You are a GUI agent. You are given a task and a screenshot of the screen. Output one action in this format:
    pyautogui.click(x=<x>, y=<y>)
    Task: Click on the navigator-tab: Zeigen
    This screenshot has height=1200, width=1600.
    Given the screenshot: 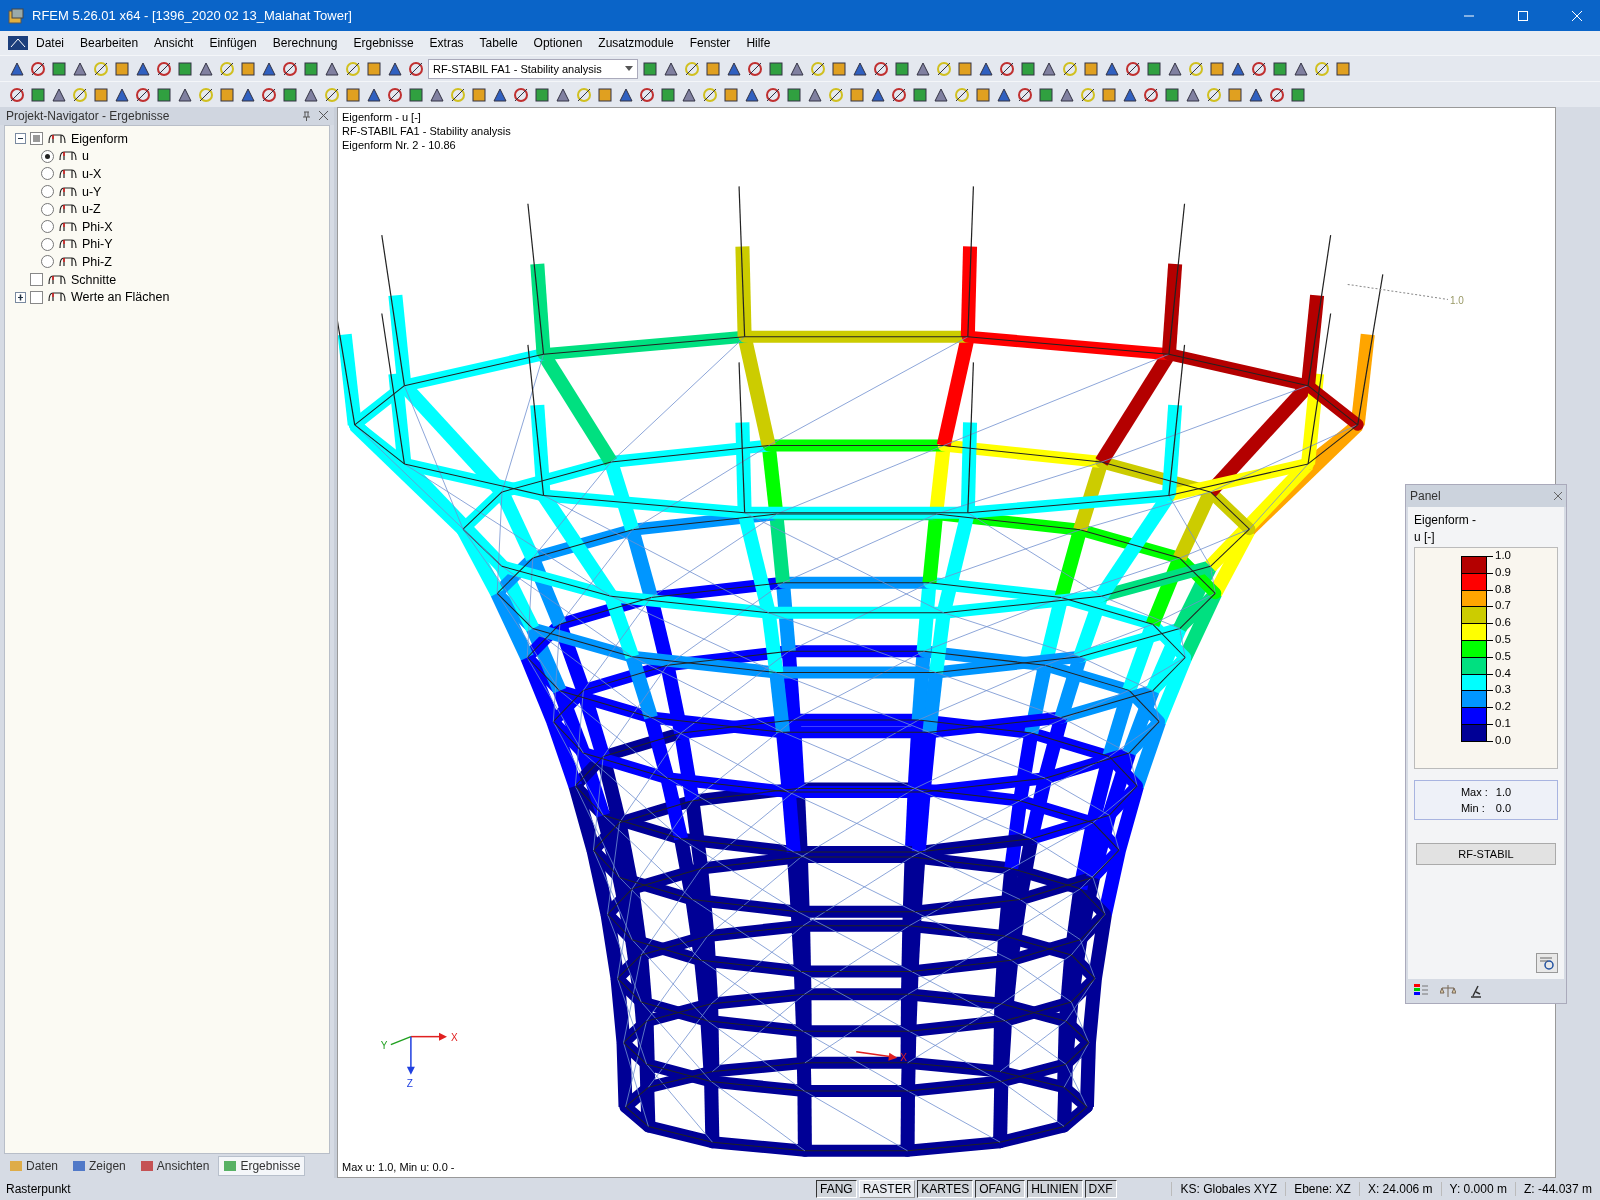 What is the action you would take?
    pyautogui.click(x=99, y=1166)
    